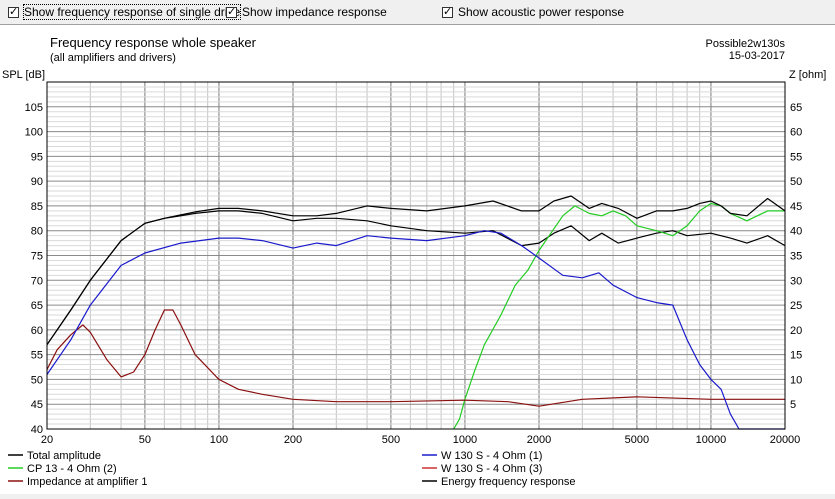  I want to click on single-drive-label: Show frequency response of single drive, so click(132, 12).